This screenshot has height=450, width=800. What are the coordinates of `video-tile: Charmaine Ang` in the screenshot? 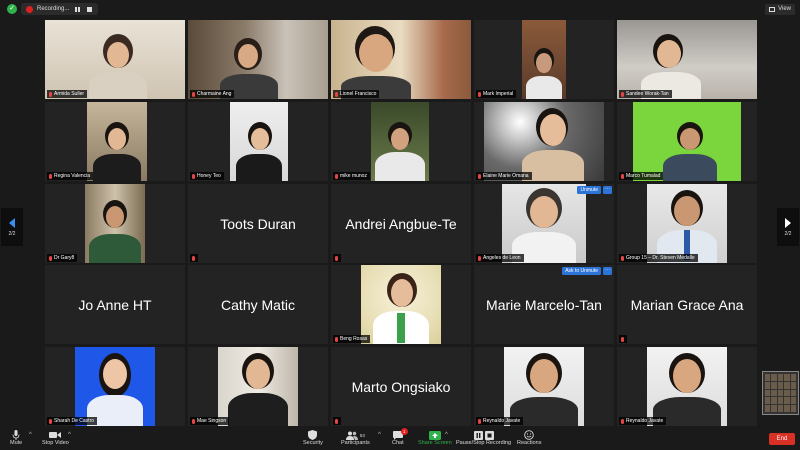 It's located at (258, 59).